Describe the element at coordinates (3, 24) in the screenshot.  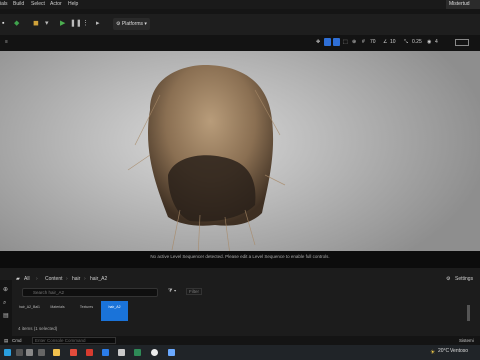
I see `save-icon: ▪` at that location.